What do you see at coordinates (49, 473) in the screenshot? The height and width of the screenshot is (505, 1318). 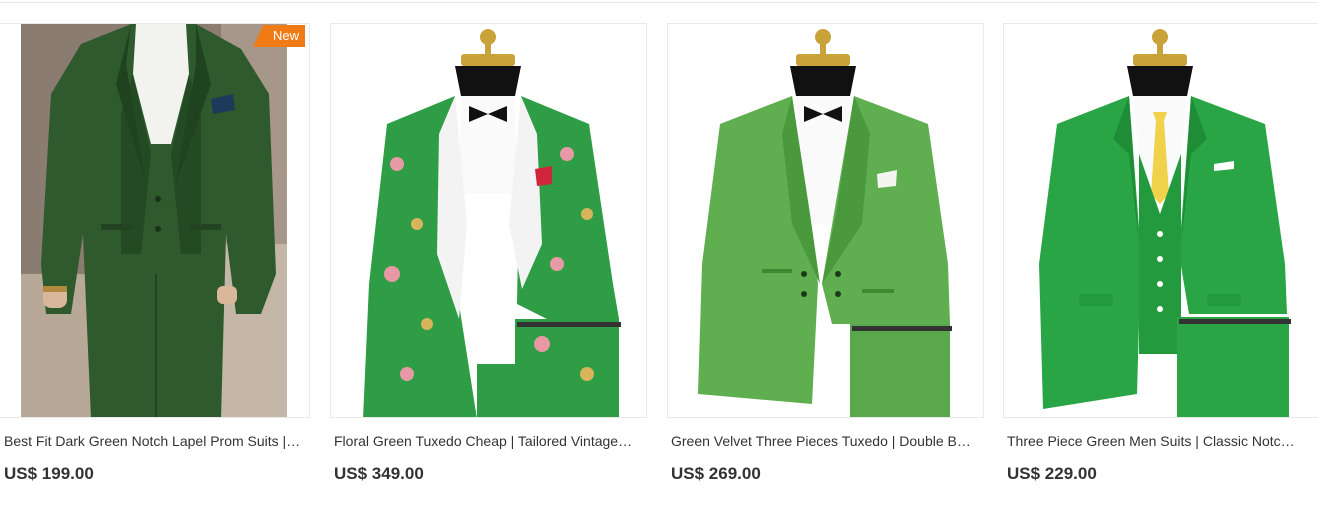 I see `product-price: US$ 199.00` at bounding box center [49, 473].